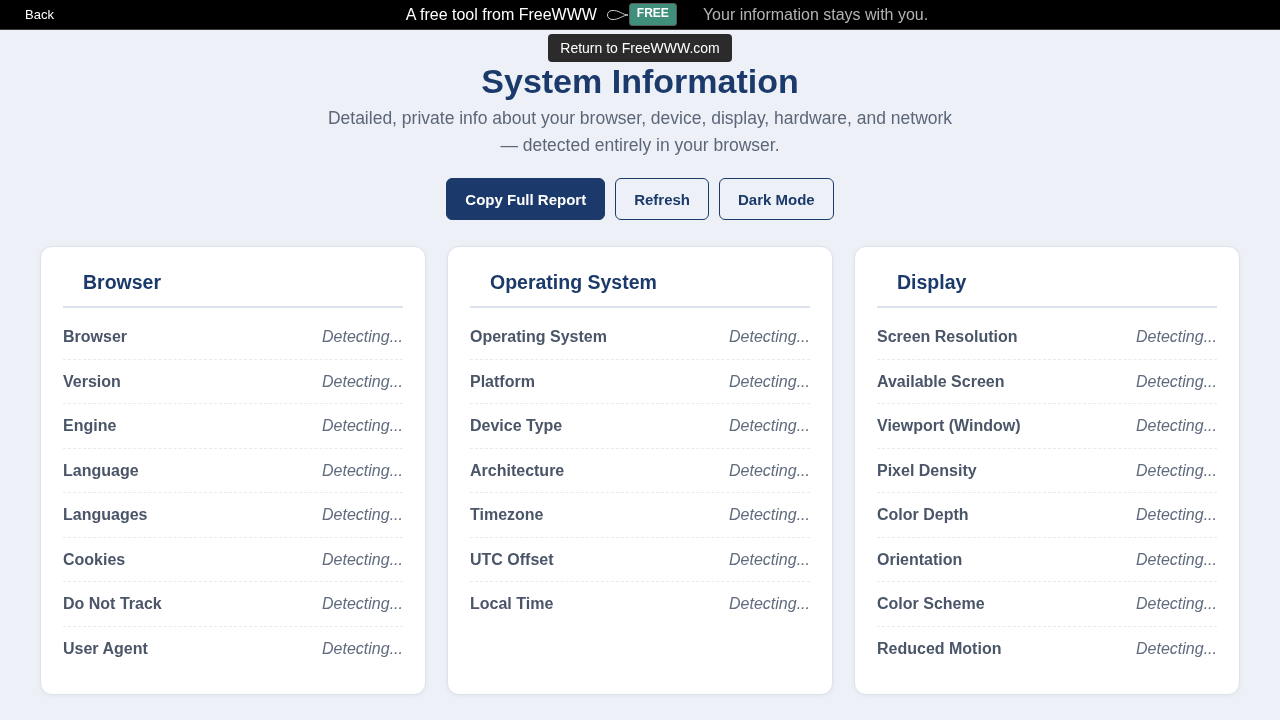 The image size is (1280, 720). What do you see at coordinates (640, 48) in the screenshot?
I see `tooltip: Return to FreeWWW.com` at bounding box center [640, 48].